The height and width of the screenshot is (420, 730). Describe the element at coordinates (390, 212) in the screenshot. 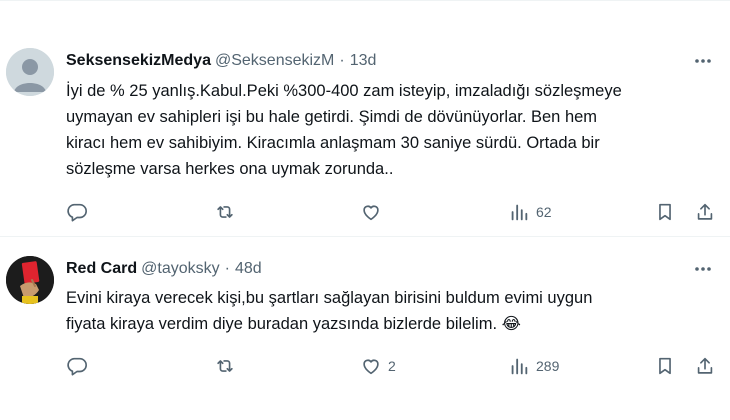

I see `tweet-actions: 62` at that location.